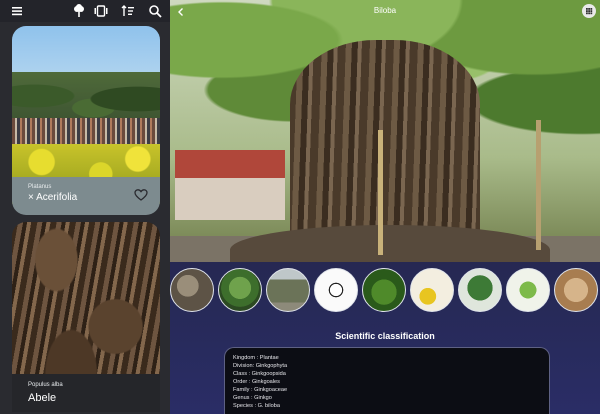 This screenshot has height=414, width=600. What do you see at coordinates (45, 385) in the screenshot?
I see `card-genus: Populus alba` at bounding box center [45, 385].